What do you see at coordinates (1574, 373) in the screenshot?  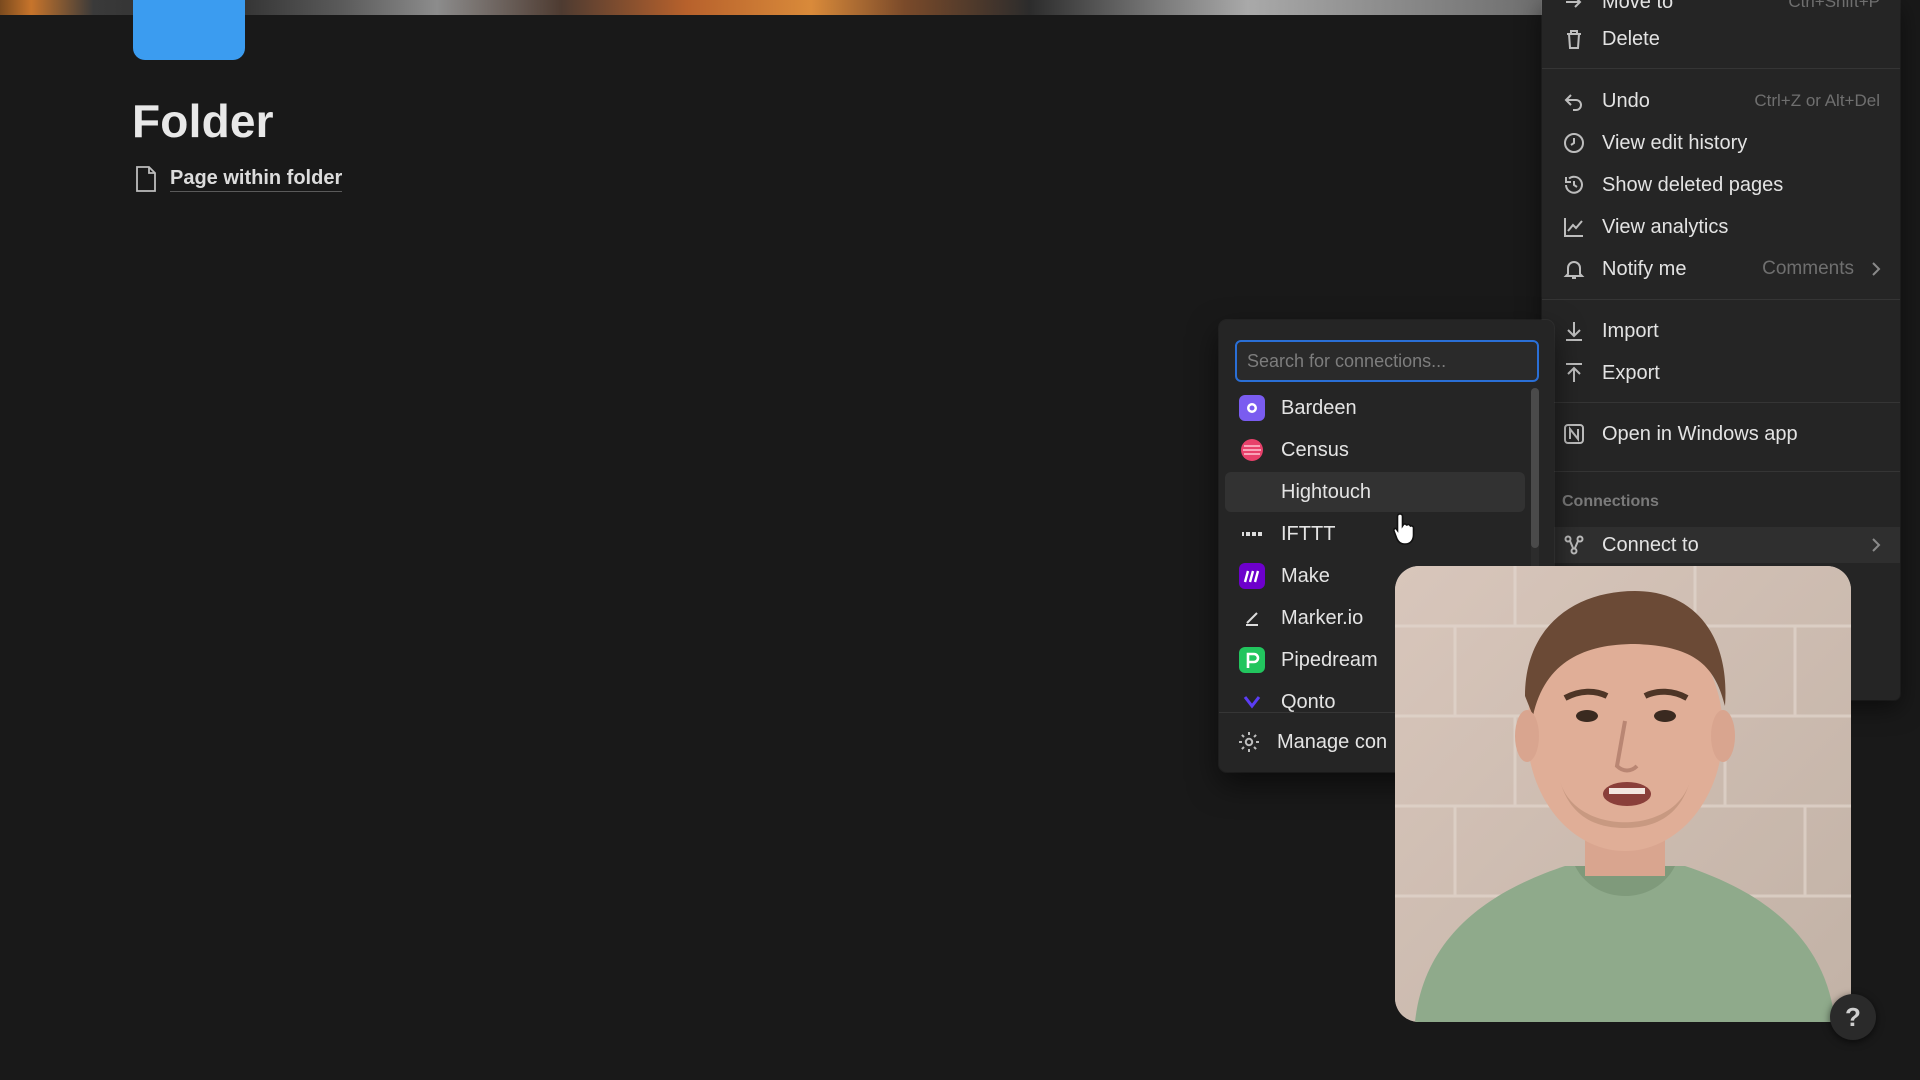 I see `upload-icon` at bounding box center [1574, 373].